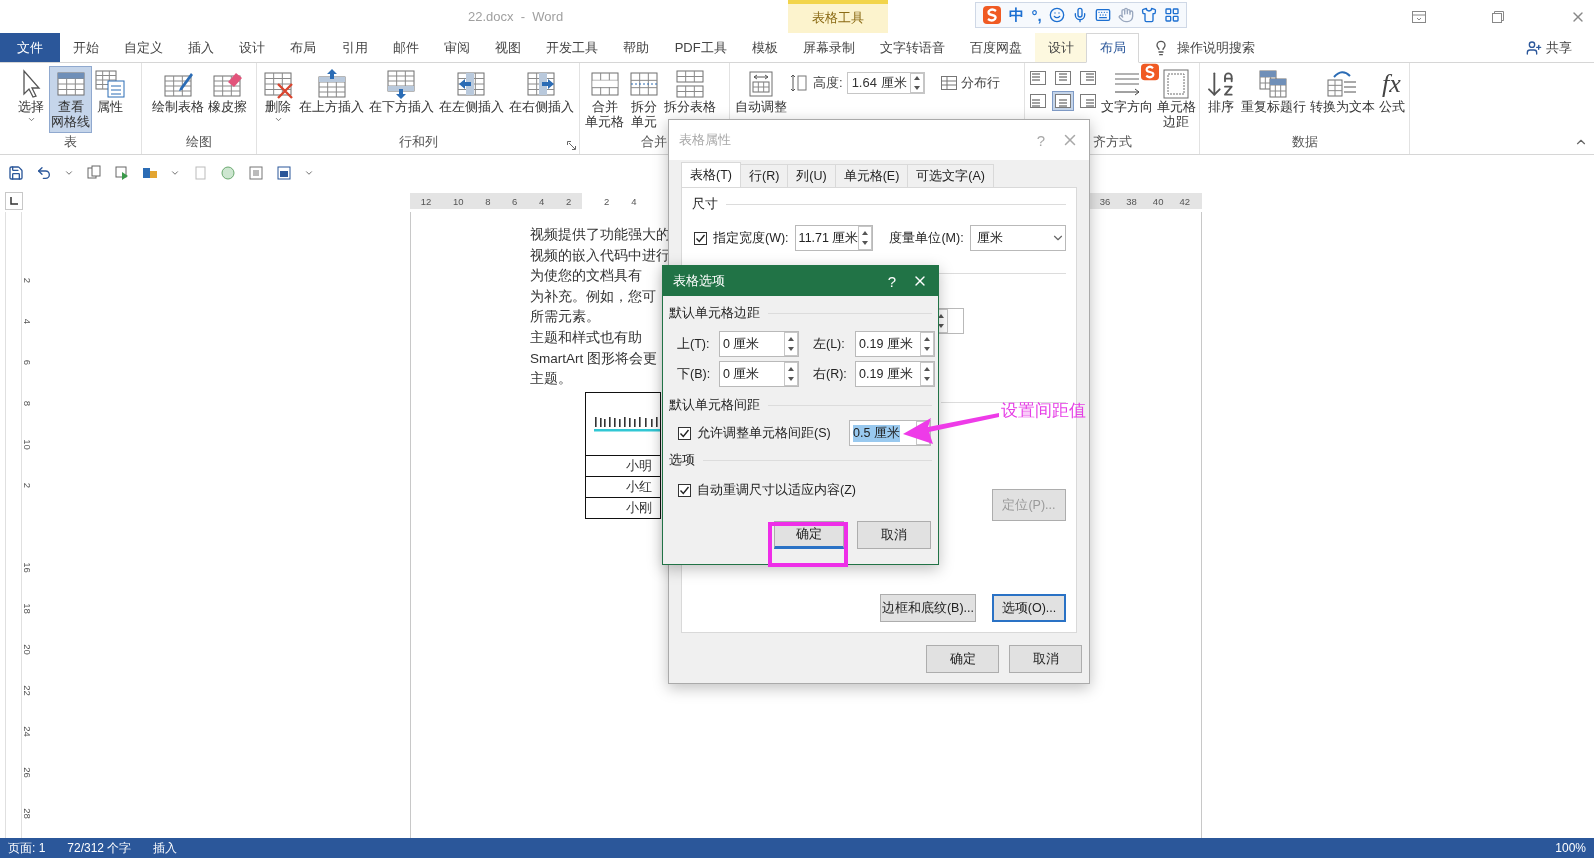 The width and height of the screenshot is (1594, 858). Describe the element at coordinates (829, 47) in the screenshot. I see `menu-tab: 屏幕录制` at that location.